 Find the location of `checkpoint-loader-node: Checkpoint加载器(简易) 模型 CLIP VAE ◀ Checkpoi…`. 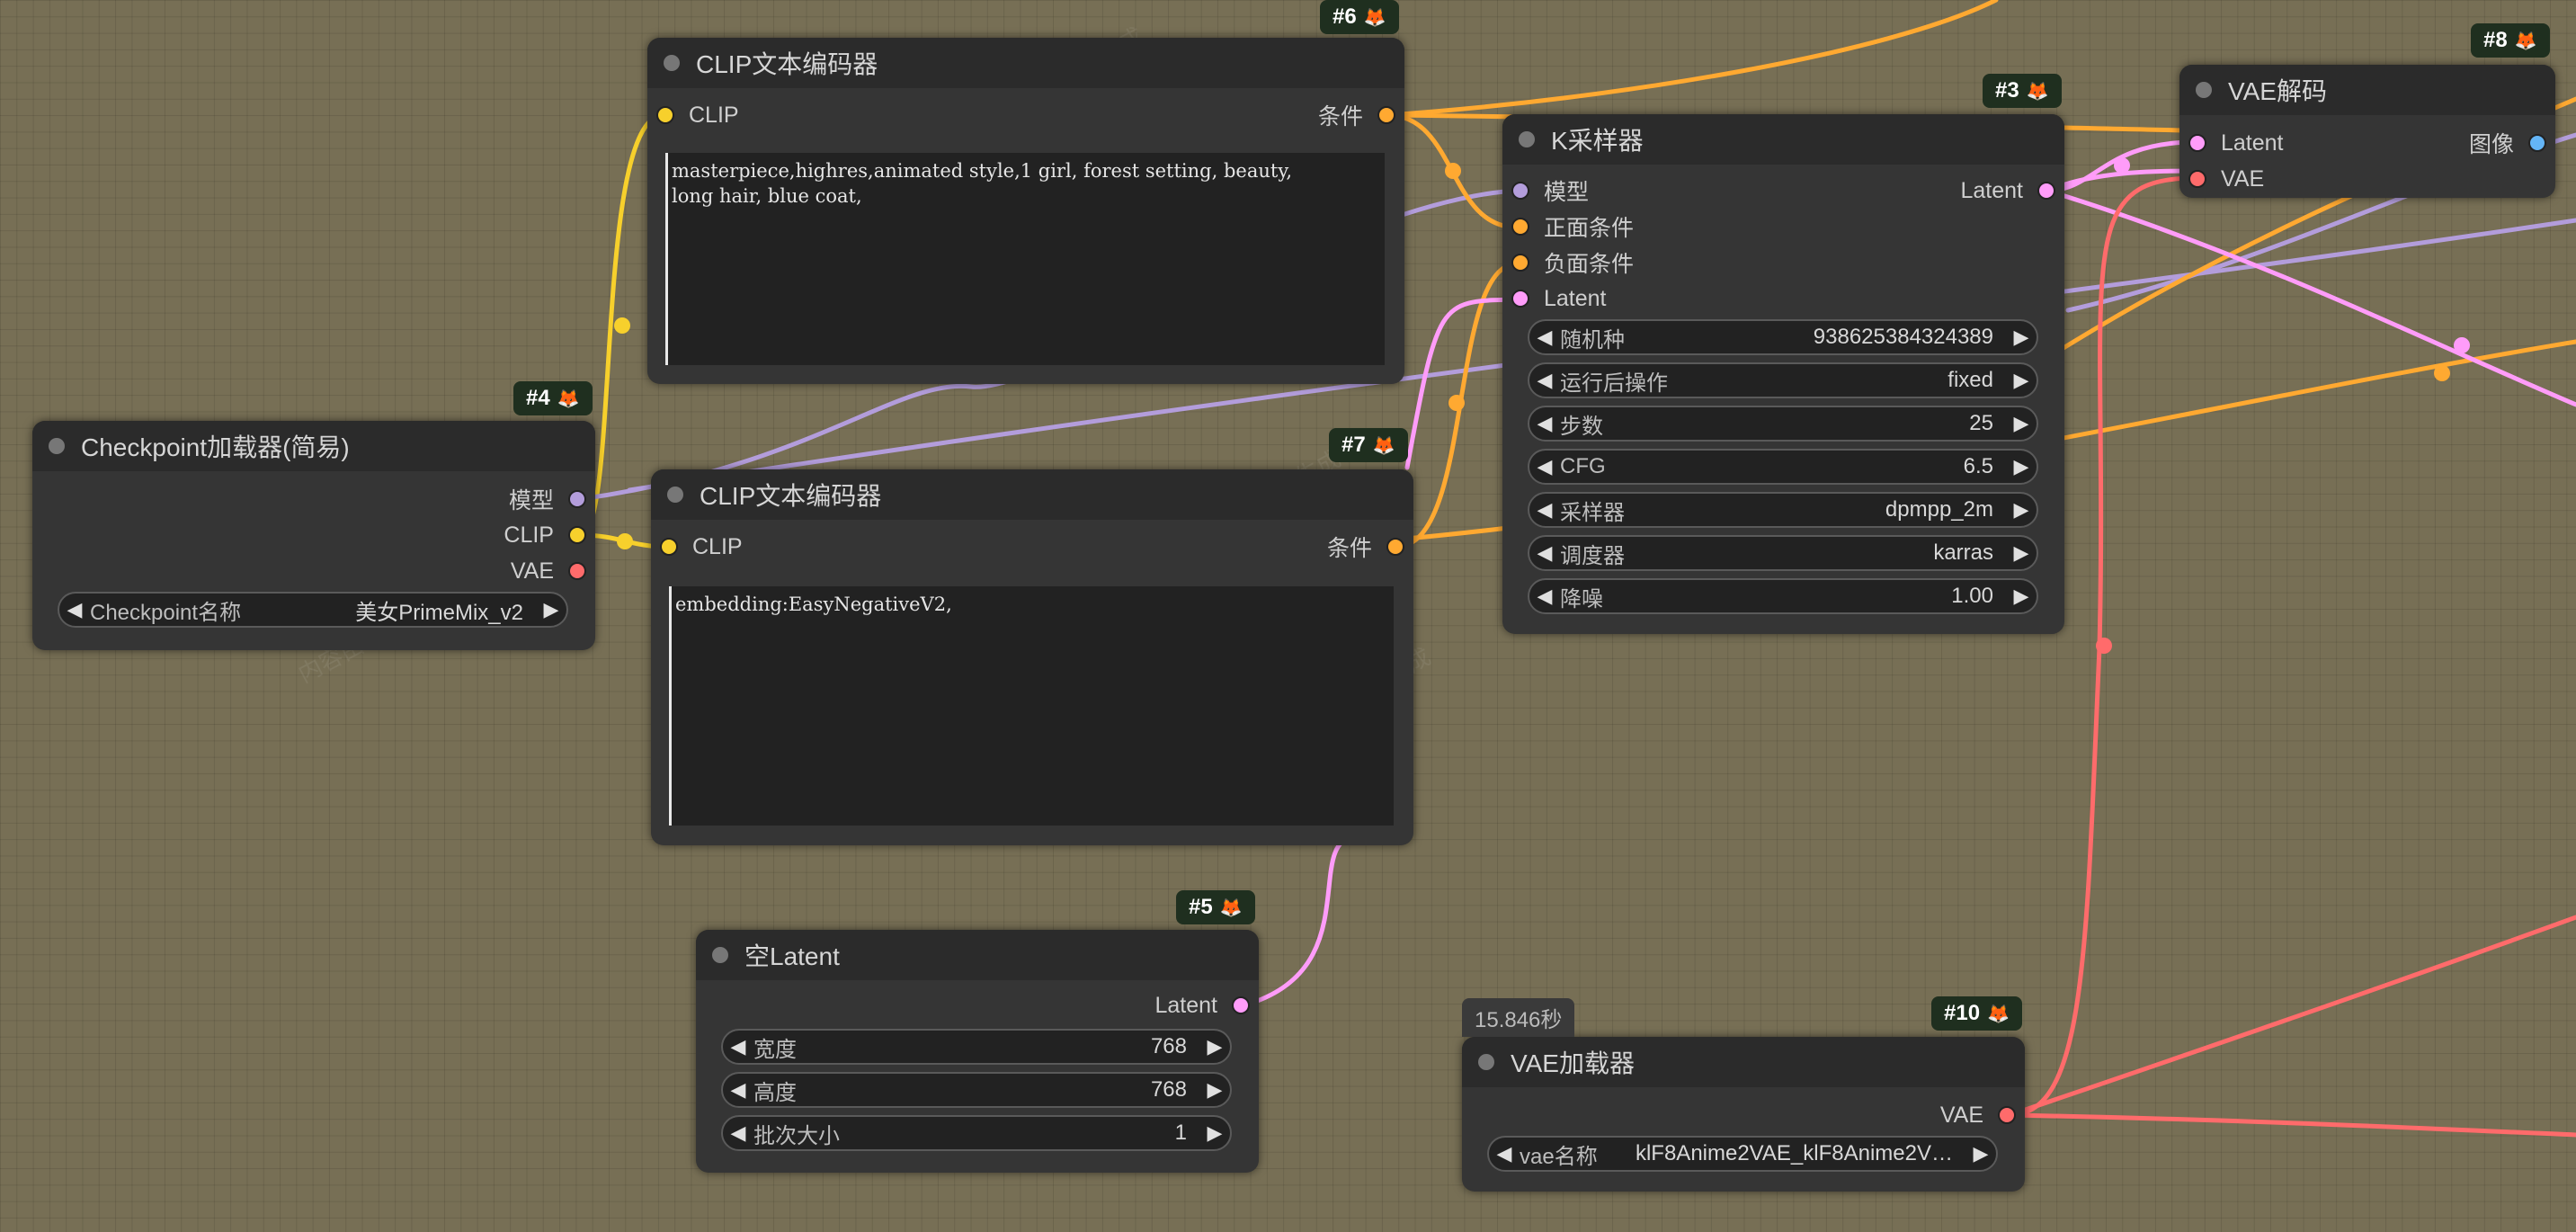

checkpoint-loader-node: Checkpoint加载器(简易) 模型 CLIP VAE ◀ Checkpoi… is located at coordinates (314, 535).